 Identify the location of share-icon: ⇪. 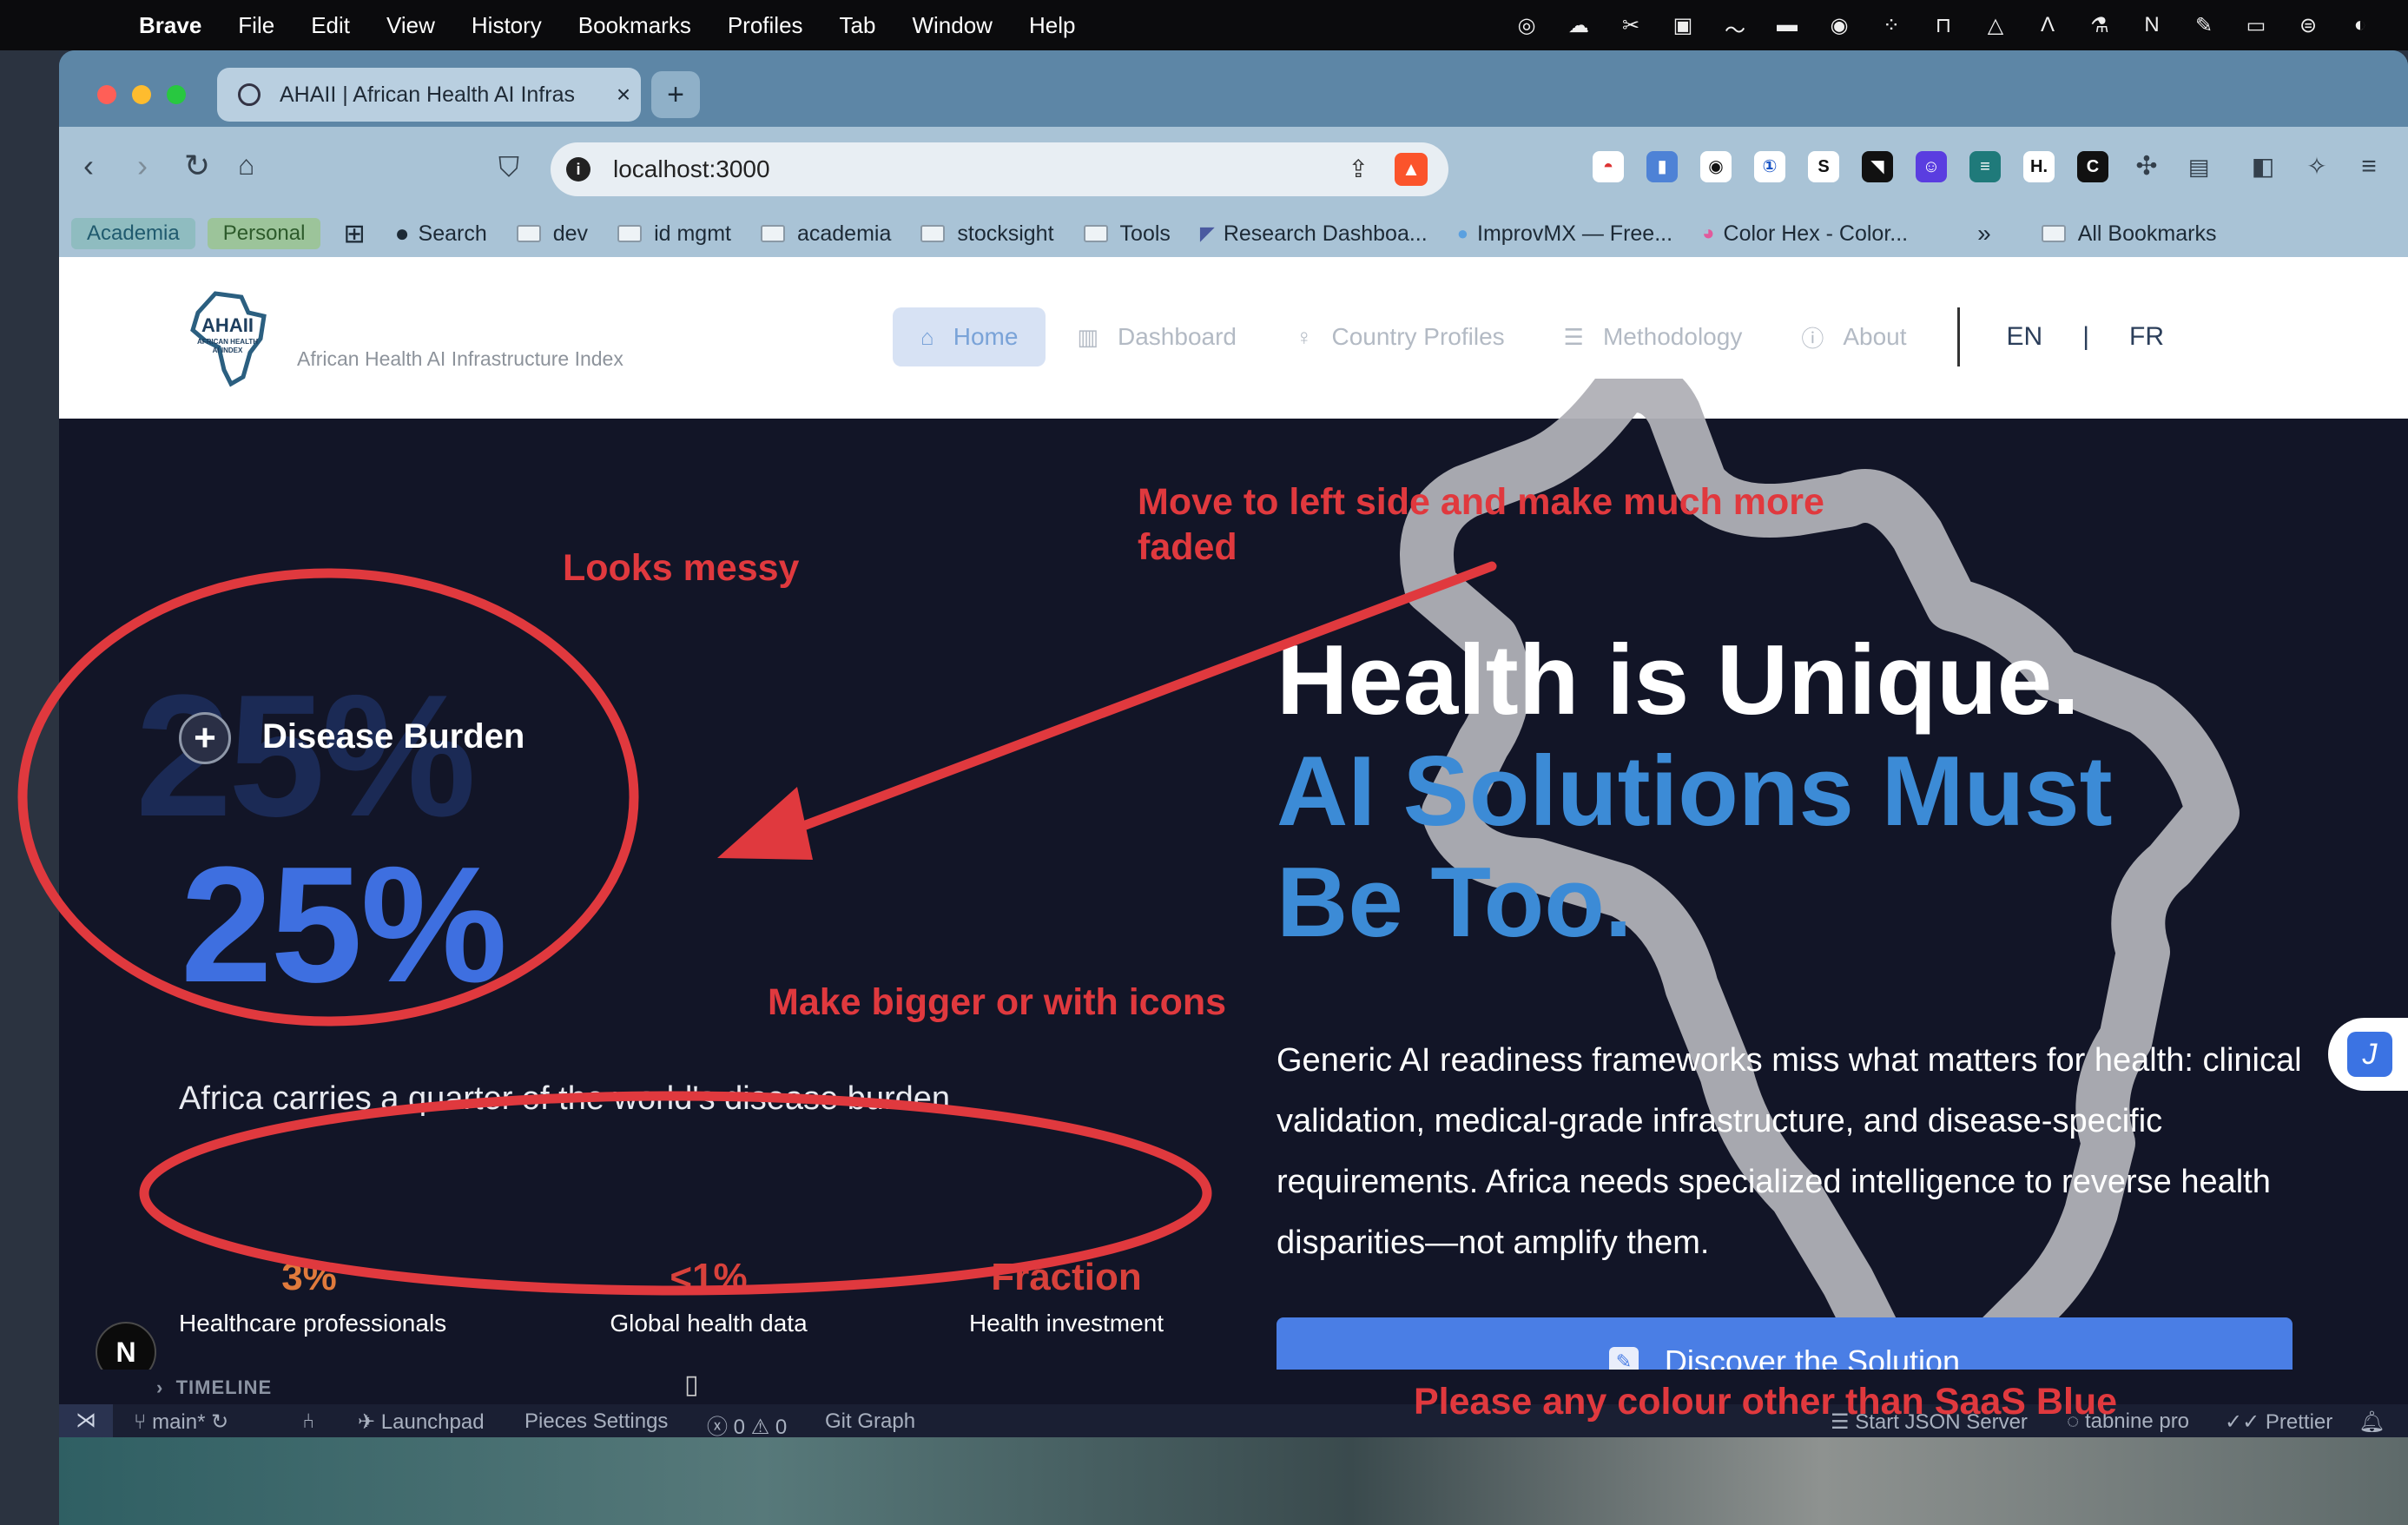
(1359, 169).